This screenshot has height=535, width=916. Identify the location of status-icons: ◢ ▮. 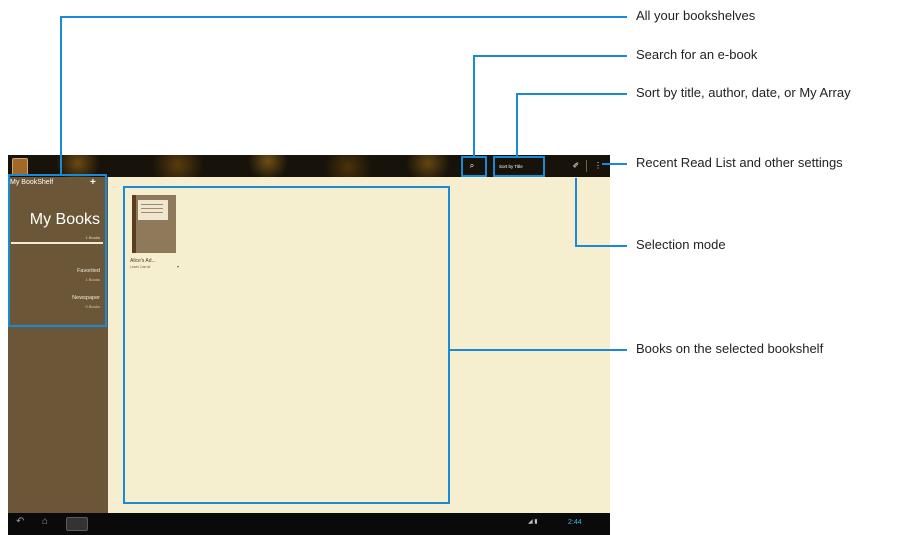
(533, 522).